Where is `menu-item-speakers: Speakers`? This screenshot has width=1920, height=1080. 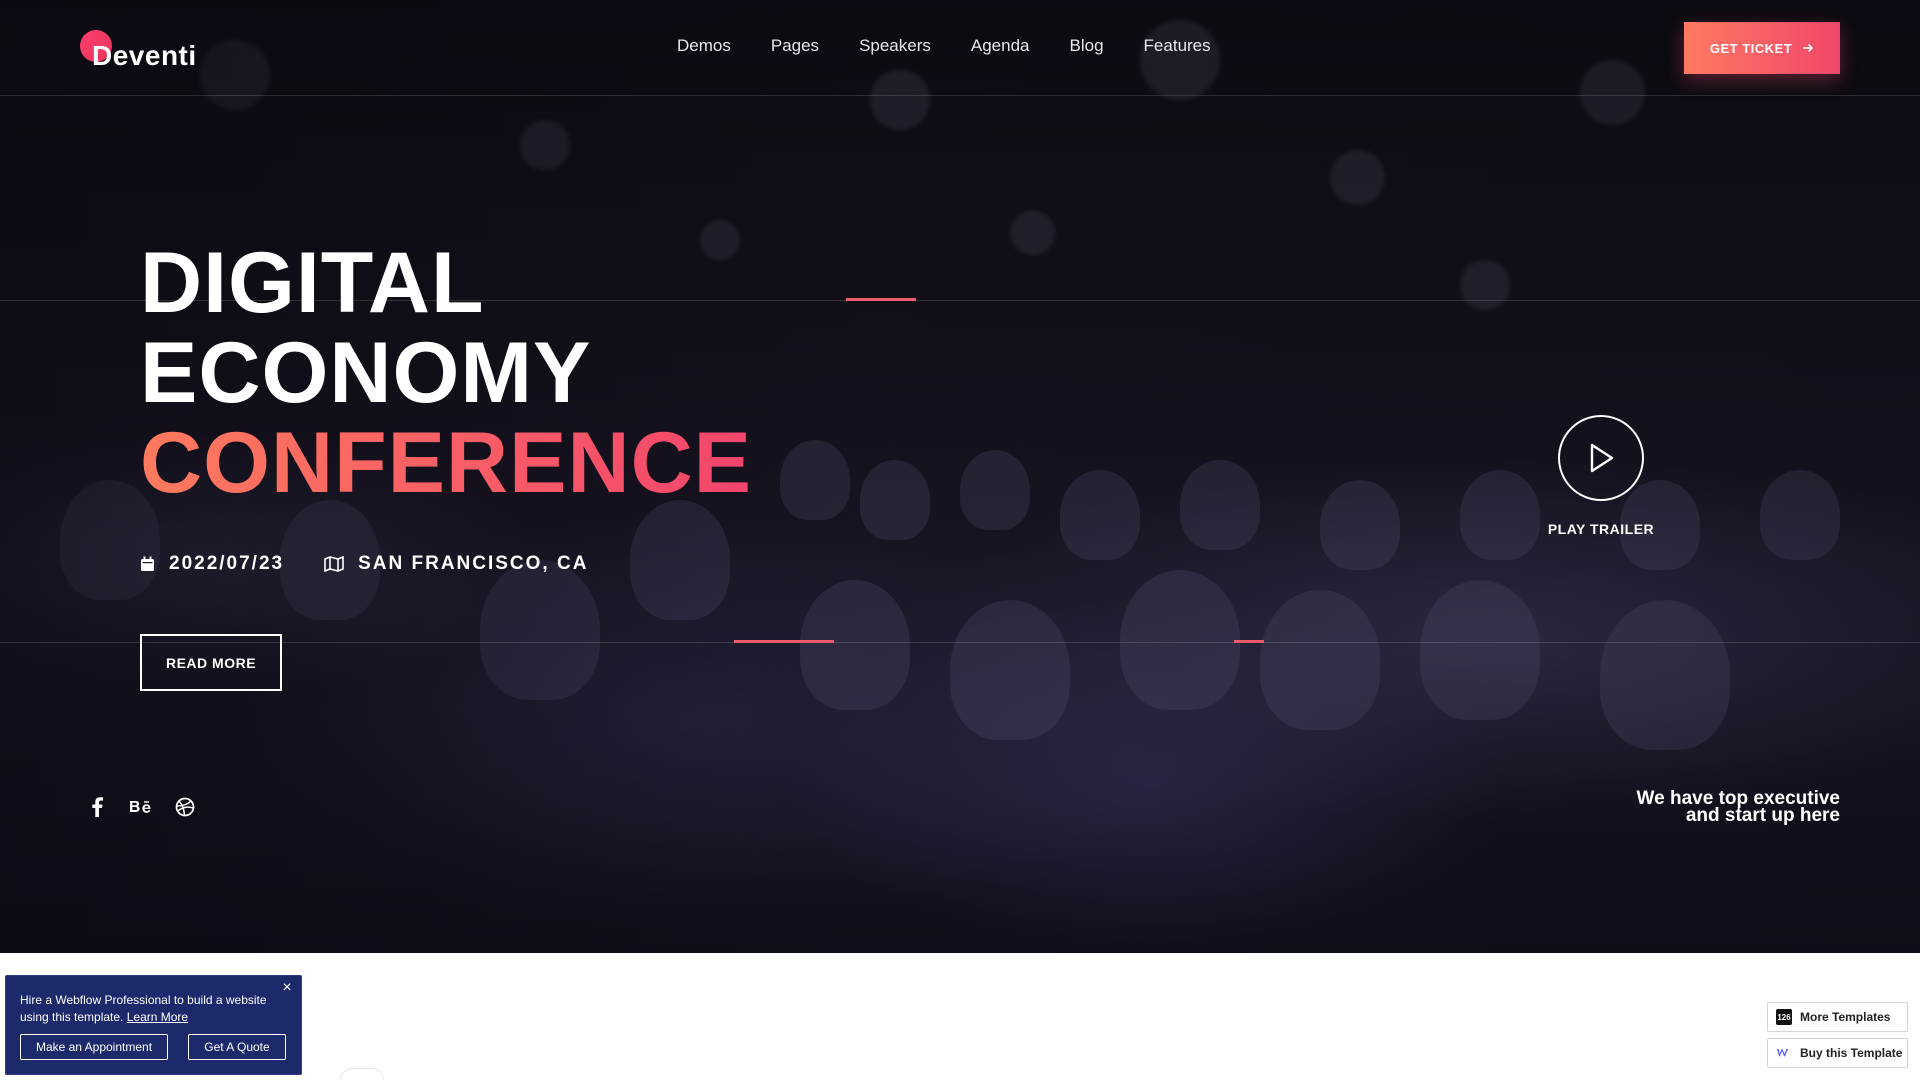
menu-item-speakers: Speakers is located at coordinates (895, 46).